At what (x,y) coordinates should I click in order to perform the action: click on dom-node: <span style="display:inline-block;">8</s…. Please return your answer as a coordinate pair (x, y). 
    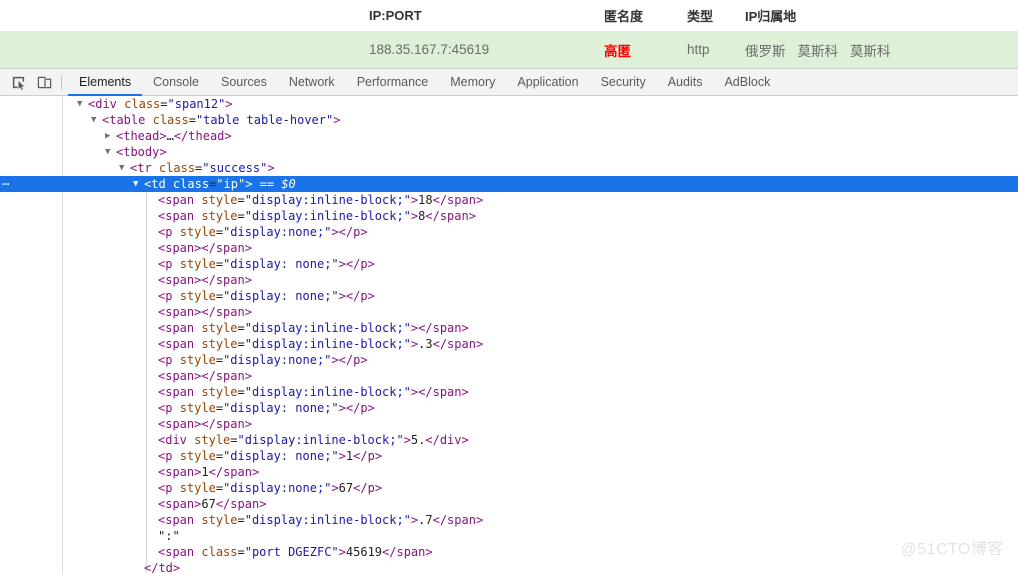
    Looking at the image, I should click on (509, 216).